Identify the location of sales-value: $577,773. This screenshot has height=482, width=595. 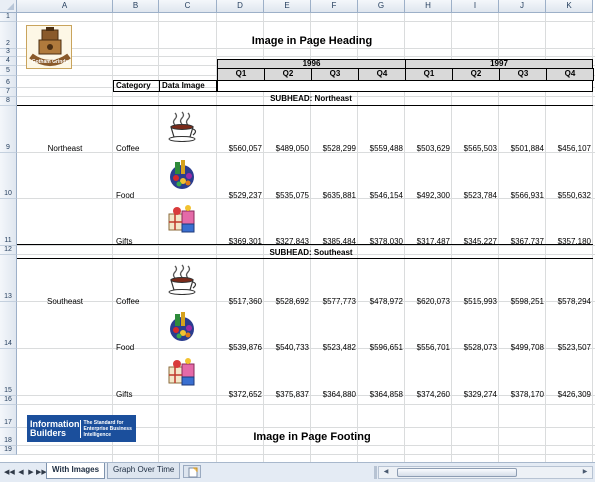
(339, 301).